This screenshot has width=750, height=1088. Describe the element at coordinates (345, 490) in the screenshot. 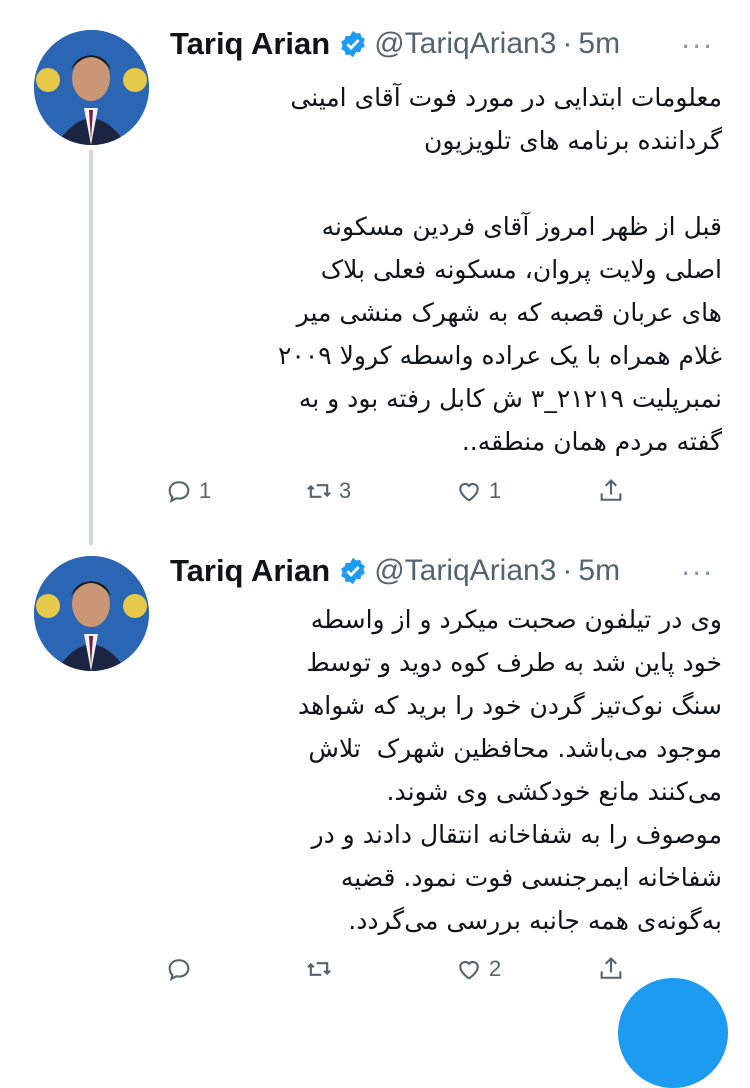

I see `retweet-count: 3` at that location.